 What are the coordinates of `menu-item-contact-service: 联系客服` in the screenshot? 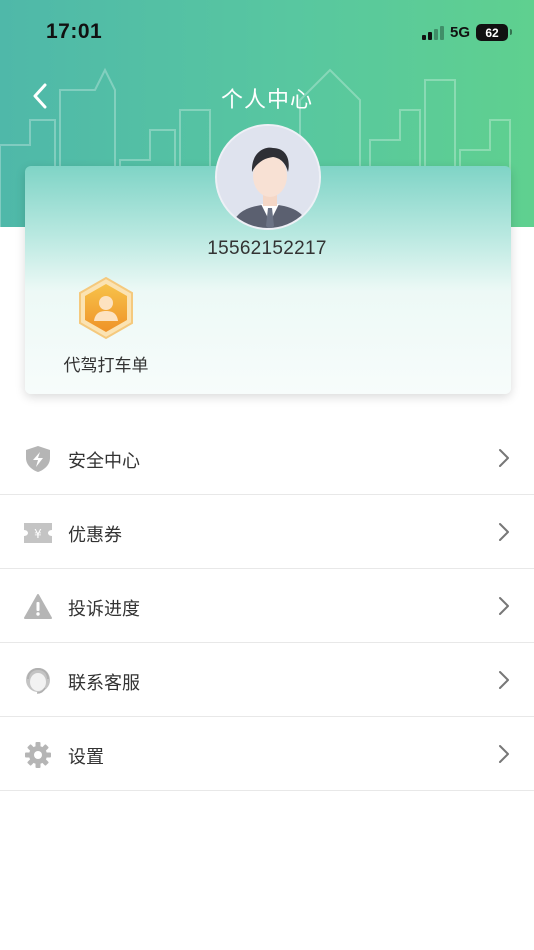 It's located at (267, 680).